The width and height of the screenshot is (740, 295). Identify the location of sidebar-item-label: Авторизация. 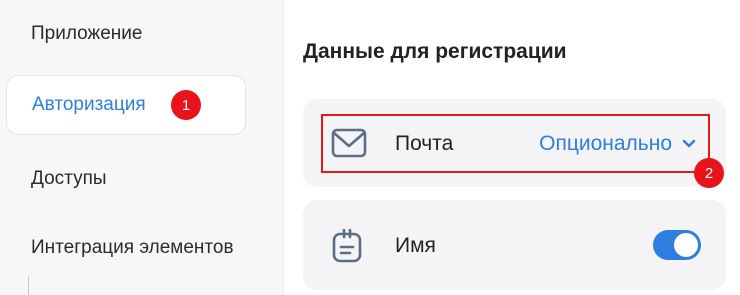
(89, 104).